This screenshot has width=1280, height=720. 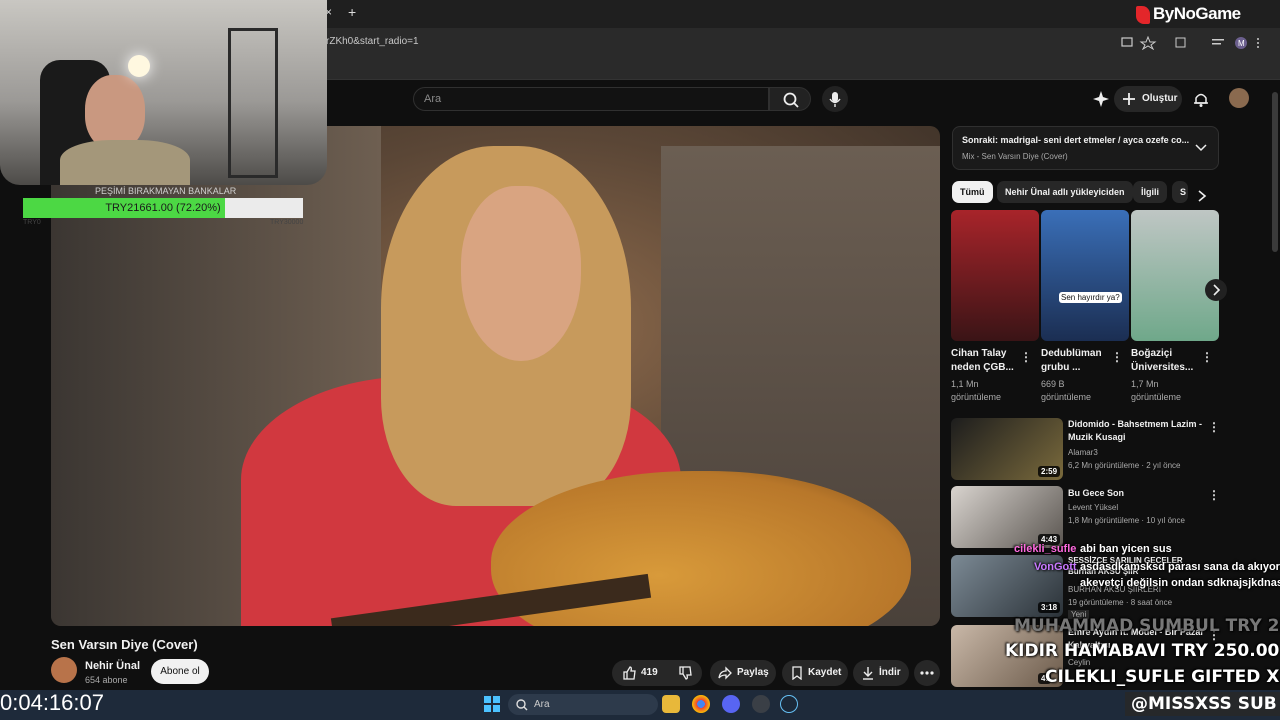 I want to click on scrollbar, so click(x=1275, y=172).